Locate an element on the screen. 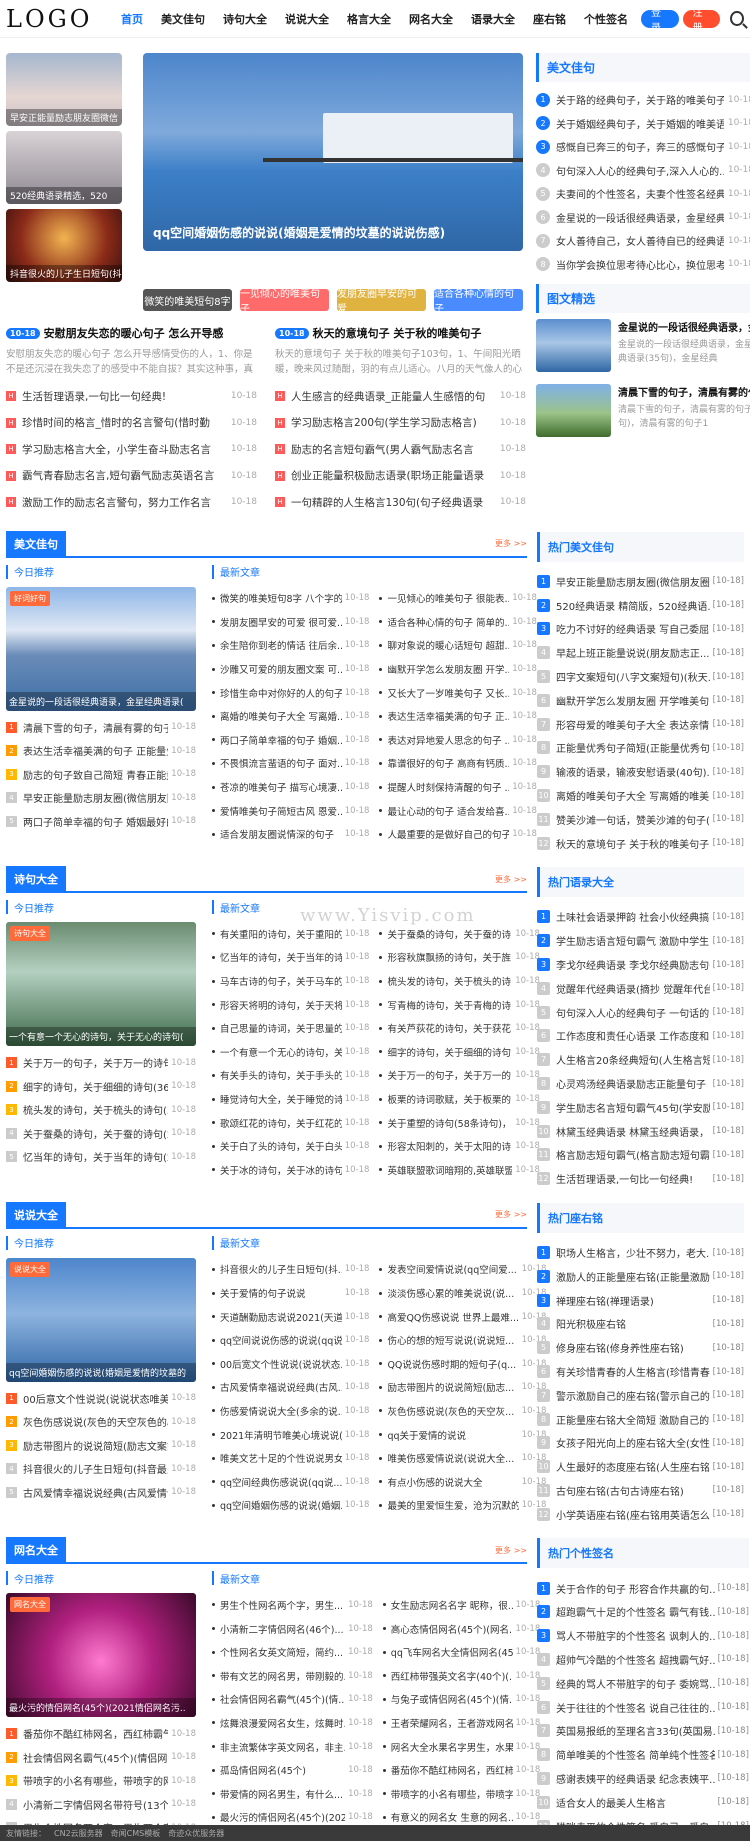  side-ranked-item: 9 输液的语录，输液安慰语录(40句)... [10-18] is located at coordinates (640, 772).